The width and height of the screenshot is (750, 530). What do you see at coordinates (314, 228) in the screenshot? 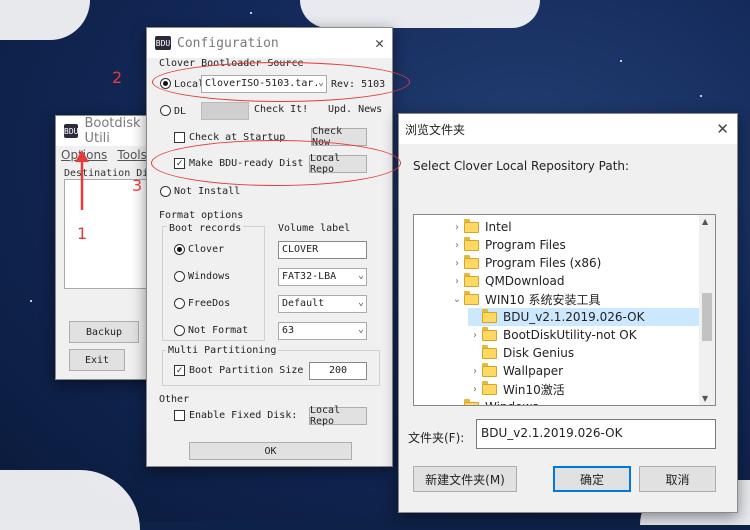
I see `volume-label-header: Volume label` at bounding box center [314, 228].